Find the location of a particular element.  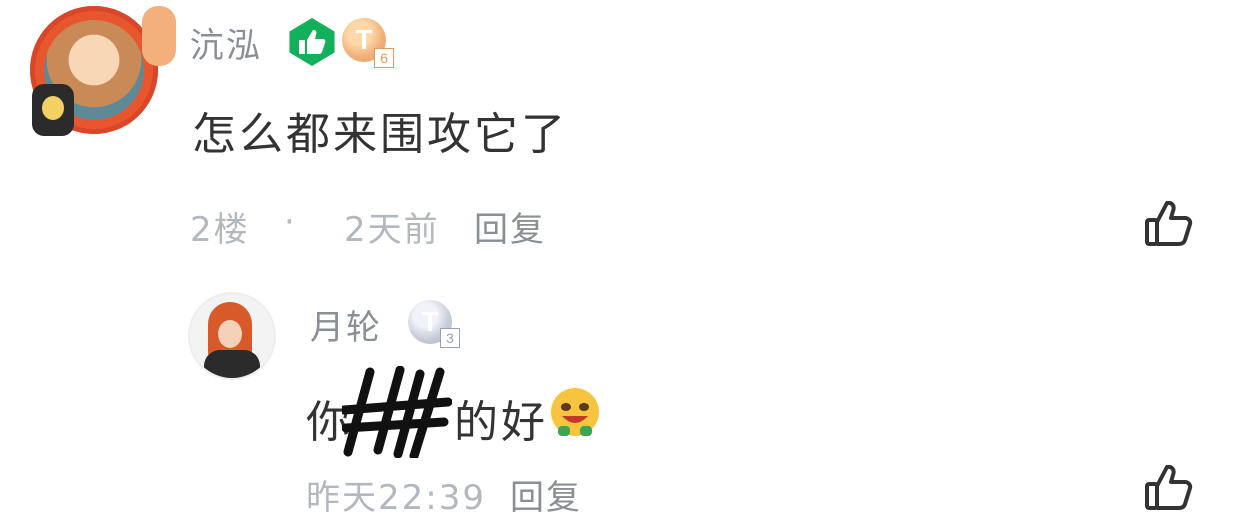

thumbs-up-icon is located at coordinates (312, 42).